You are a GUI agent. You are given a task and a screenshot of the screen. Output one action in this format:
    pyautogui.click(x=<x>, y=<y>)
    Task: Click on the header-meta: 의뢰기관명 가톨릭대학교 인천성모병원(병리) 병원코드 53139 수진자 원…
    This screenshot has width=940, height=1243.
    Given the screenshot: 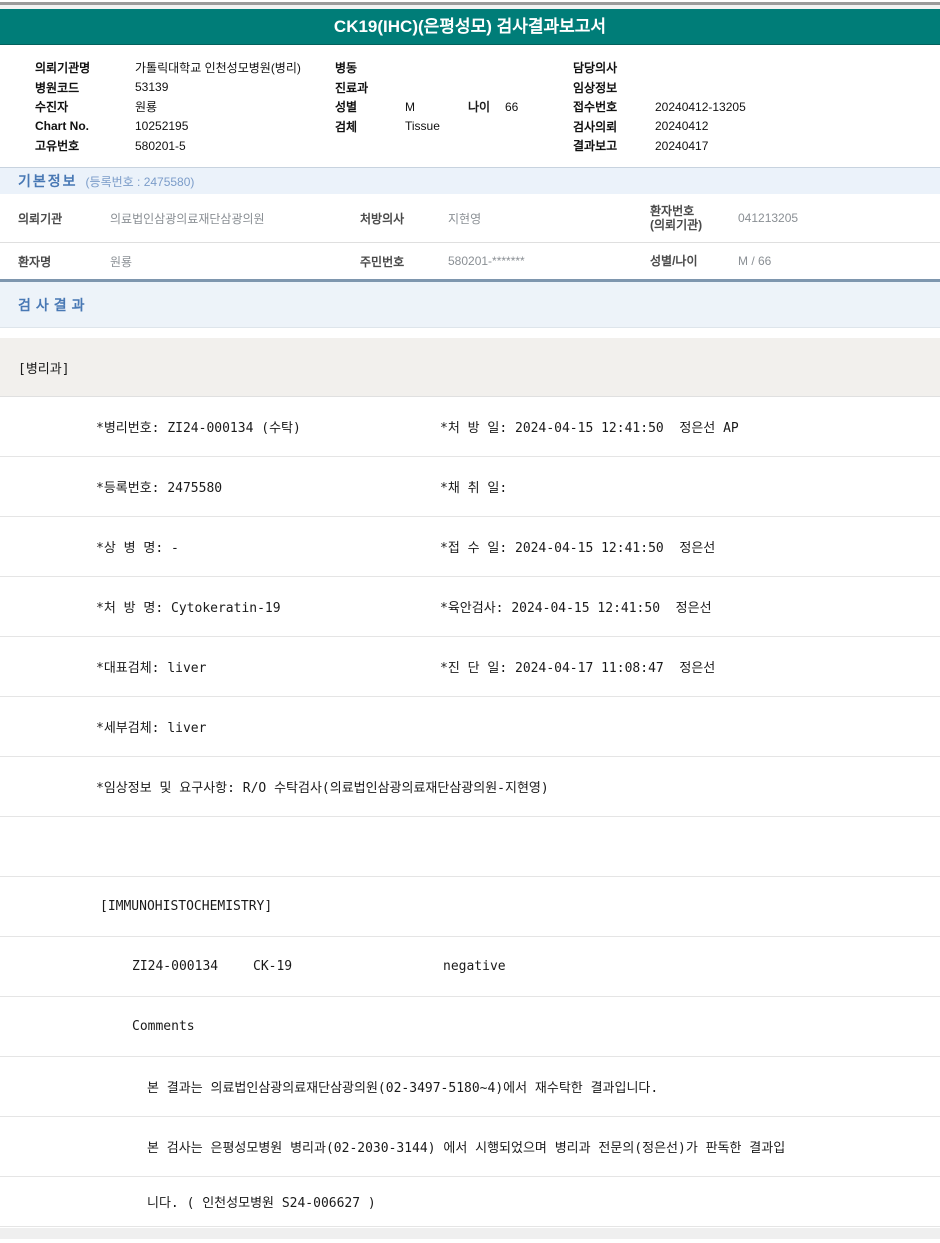 What is the action you would take?
    pyautogui.click(x=470, y=106)
    